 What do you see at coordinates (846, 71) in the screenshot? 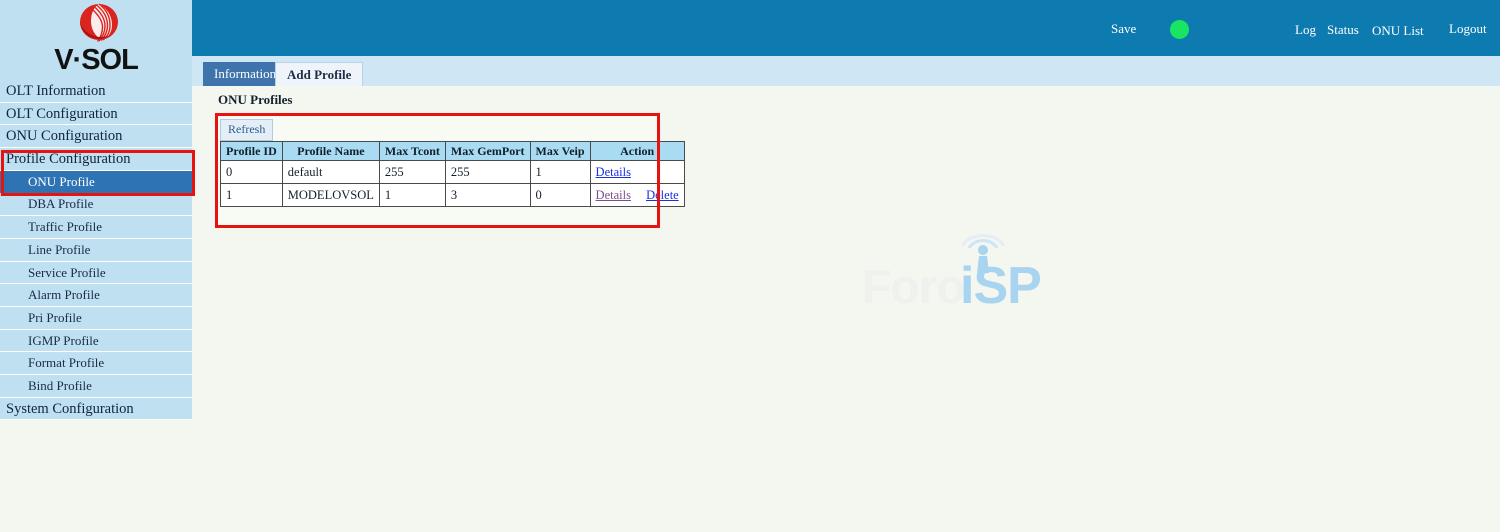
I see `tab-strip: Information Add Profile` at bounding box center [846, 71].